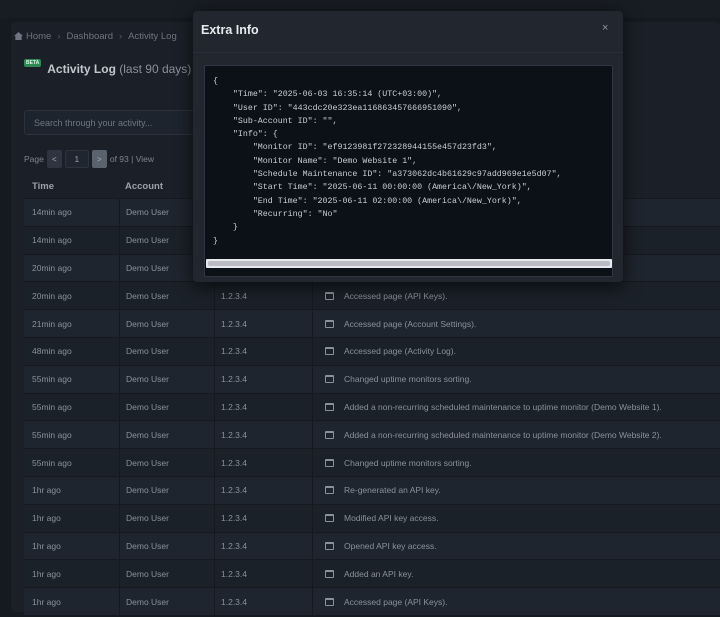 The image size is (720, 617). What do you see at coordinates (392, 490) in the screenshot?
I see `cell-action-text: Re-generated an API key.` at bounding box center [392, 490].